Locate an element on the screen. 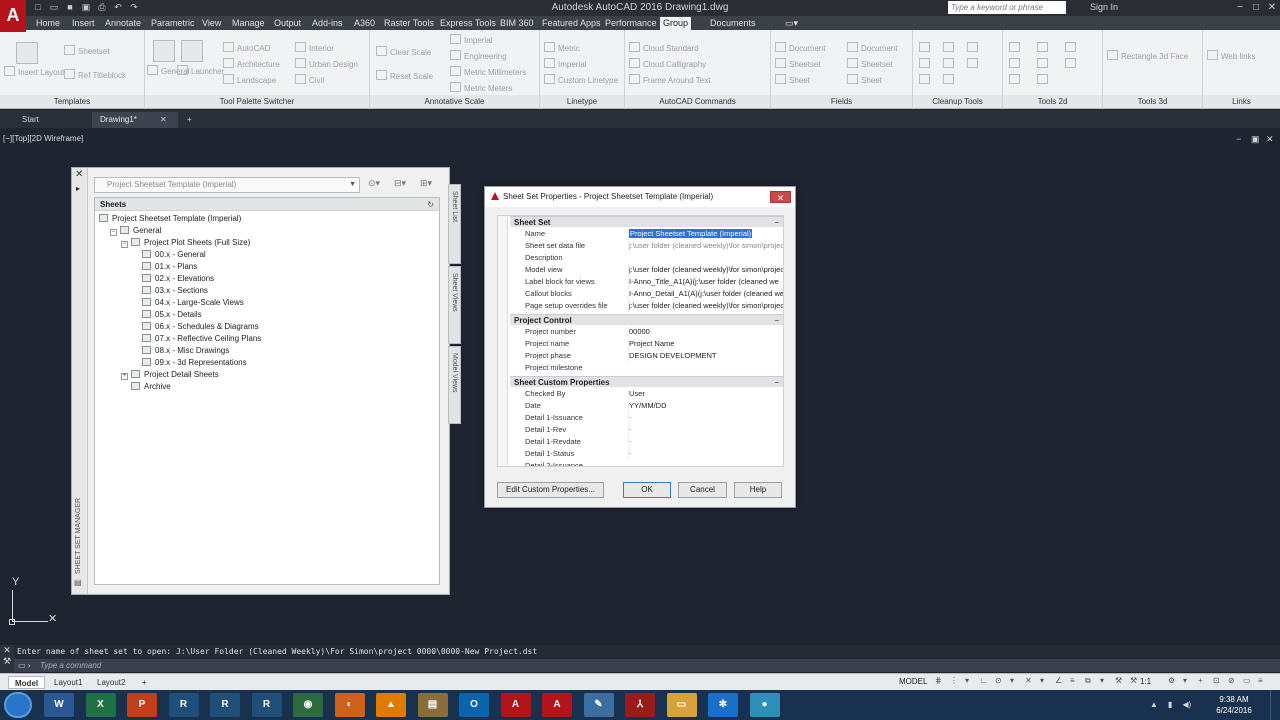 Image resolution: width=1280 pixels, height=720 pixels. property-row: Name Project Sheetset Template (Imperial) is located at coordinates (646, 234).